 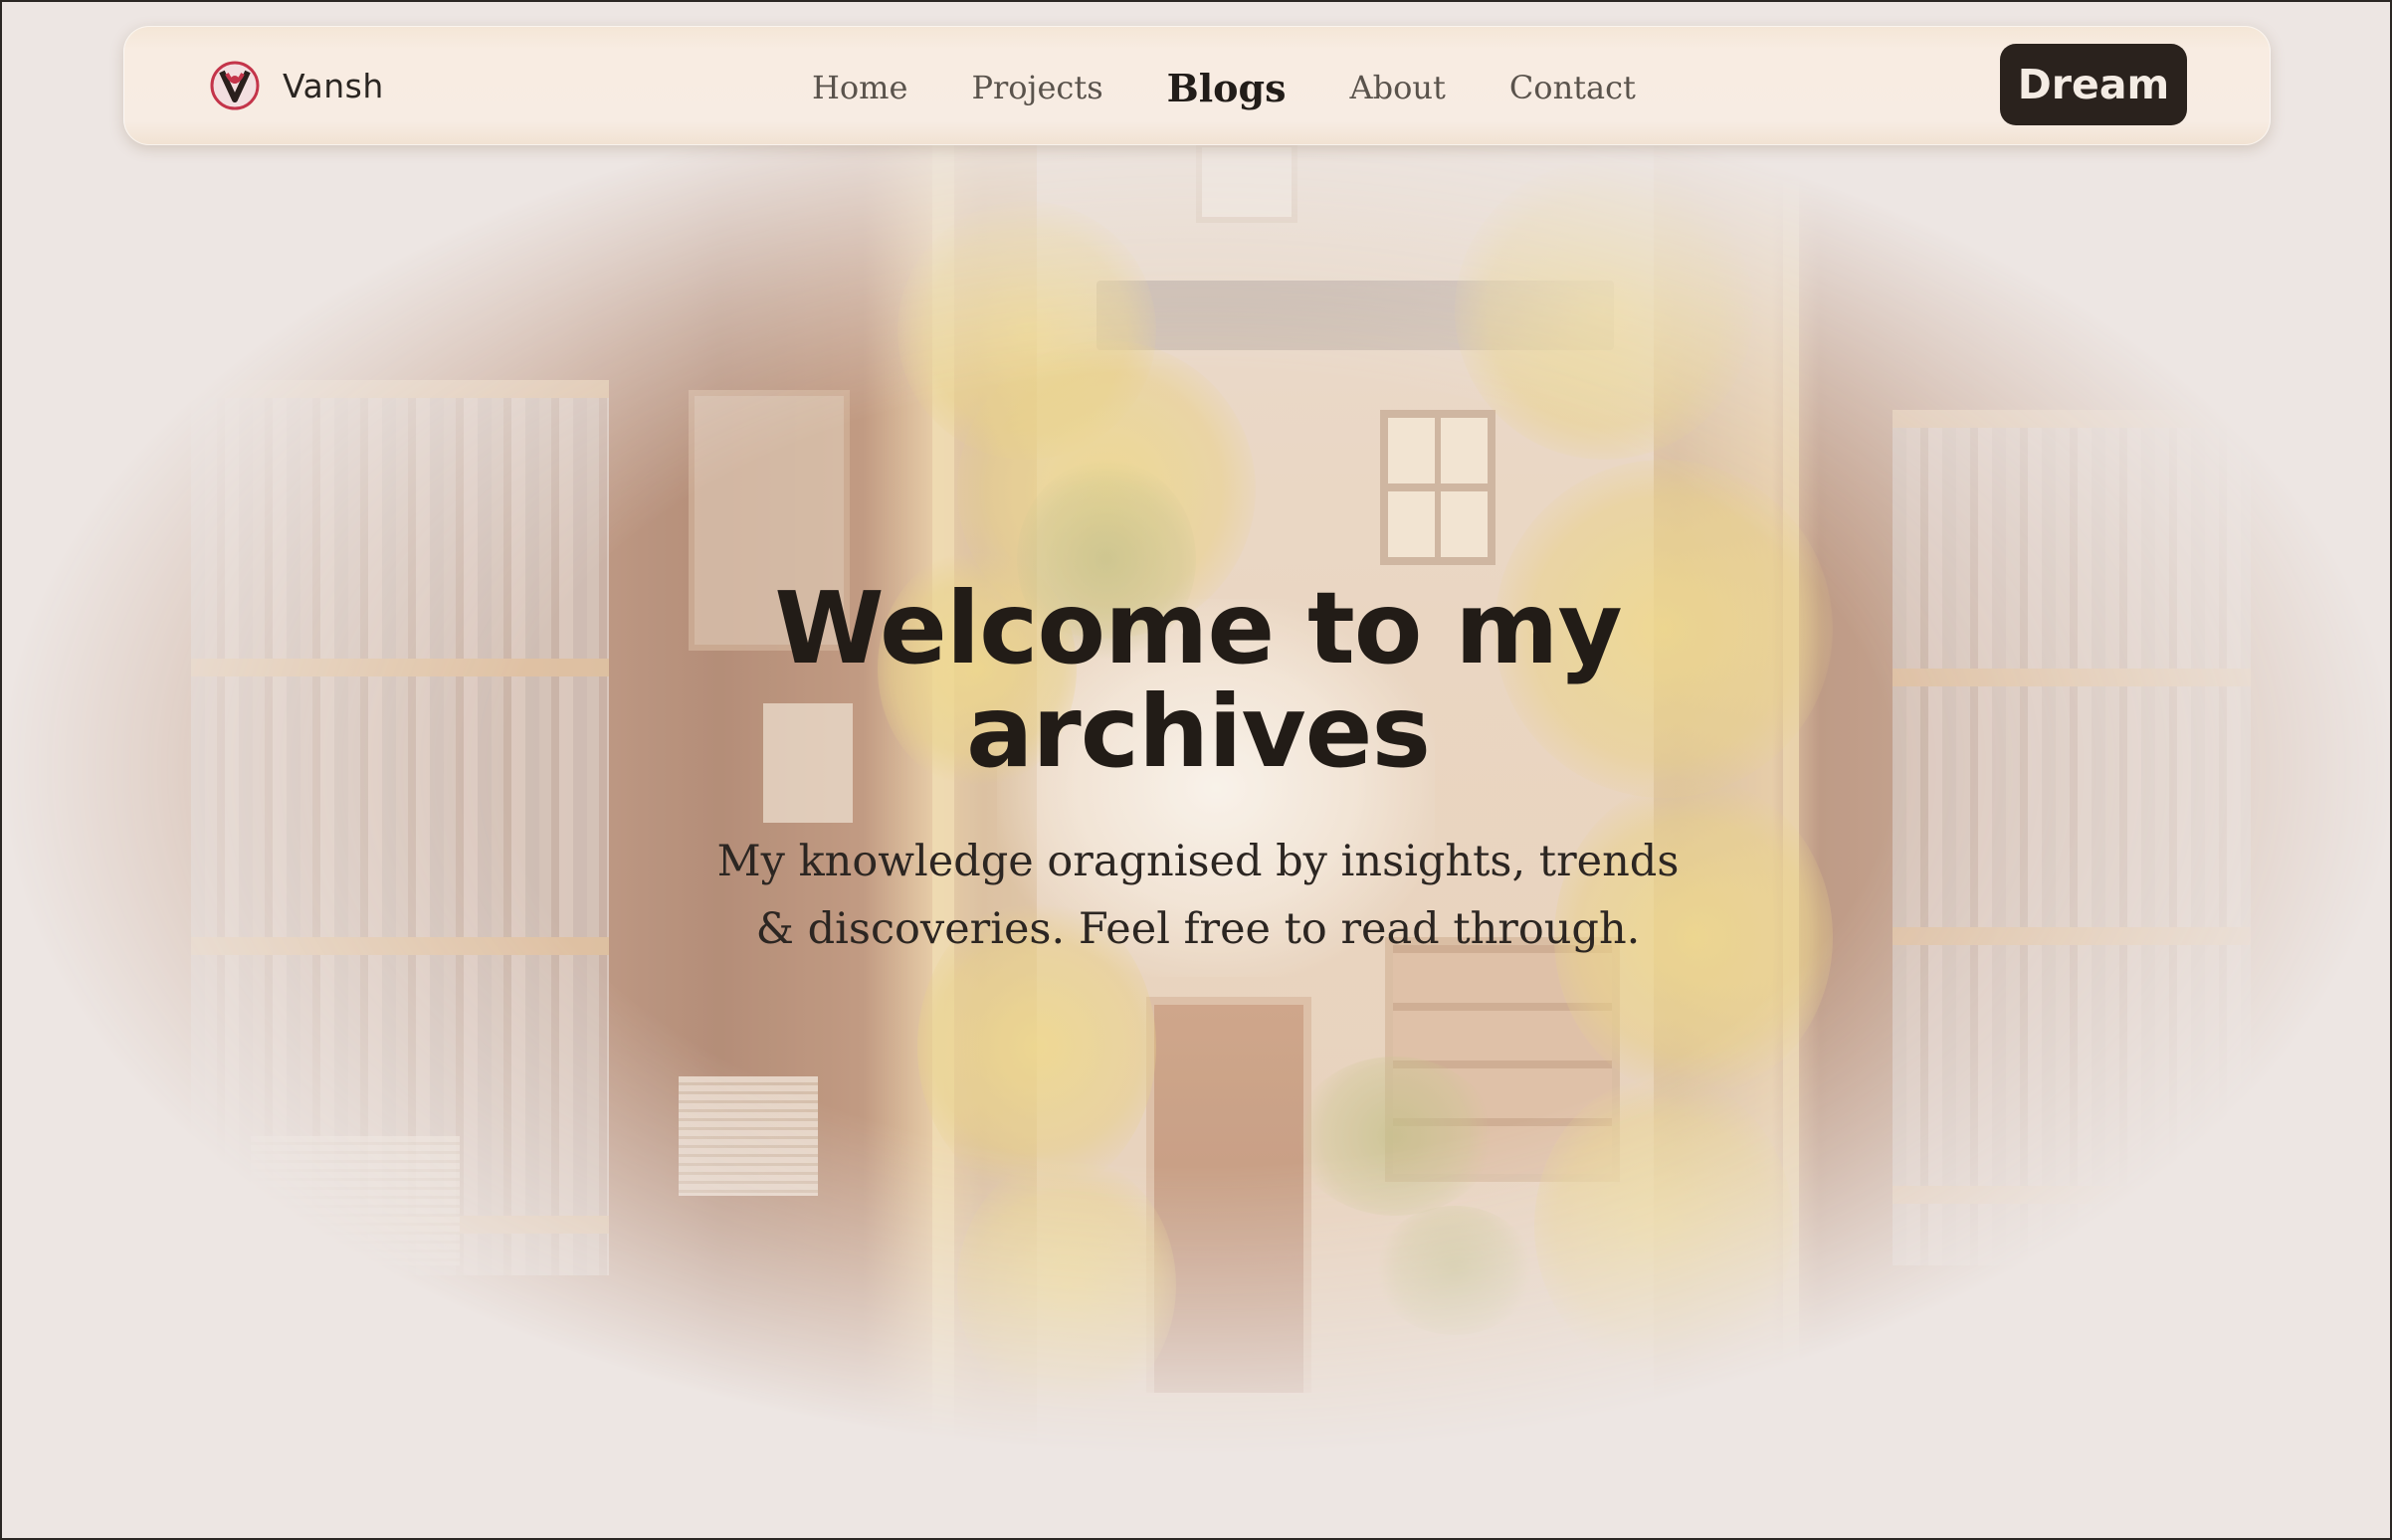 What do you see at coordinates (1198, 680) in the screenshot?
I see `hero-title: Welcome to my archives` at bounding box center [1198, 680].